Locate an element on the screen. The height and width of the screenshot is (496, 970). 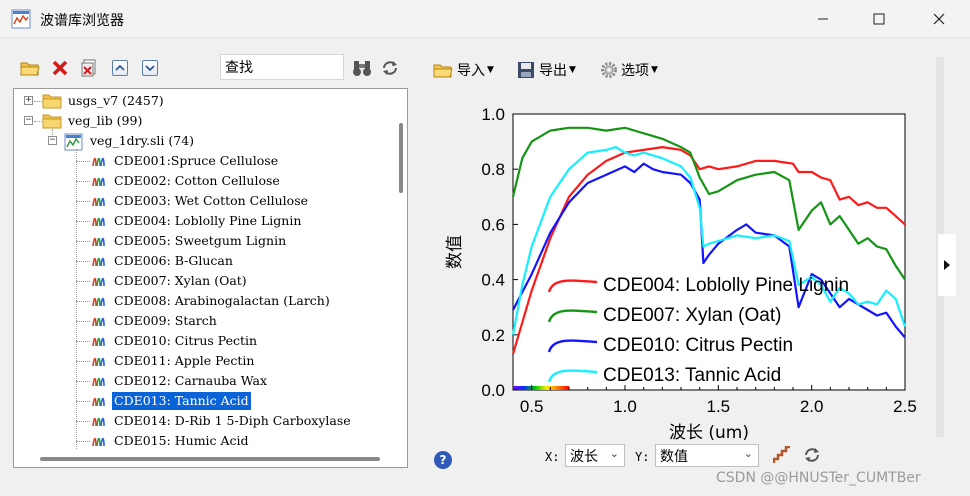
search-input is located at coordinates (282, 67).